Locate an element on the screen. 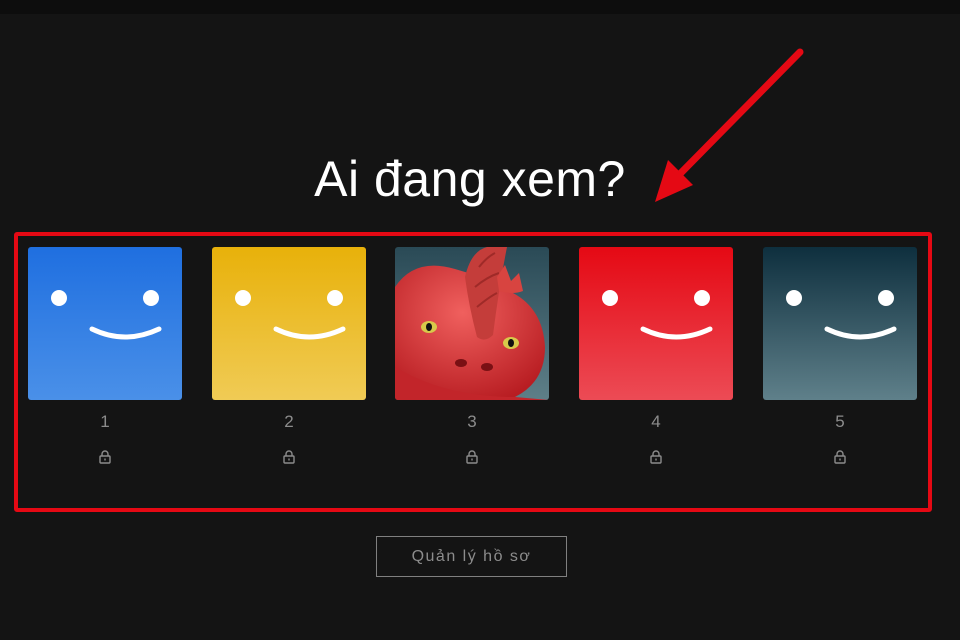 The image size is (960, 640). profile-name: 2 is located at coordinates (289, 421).